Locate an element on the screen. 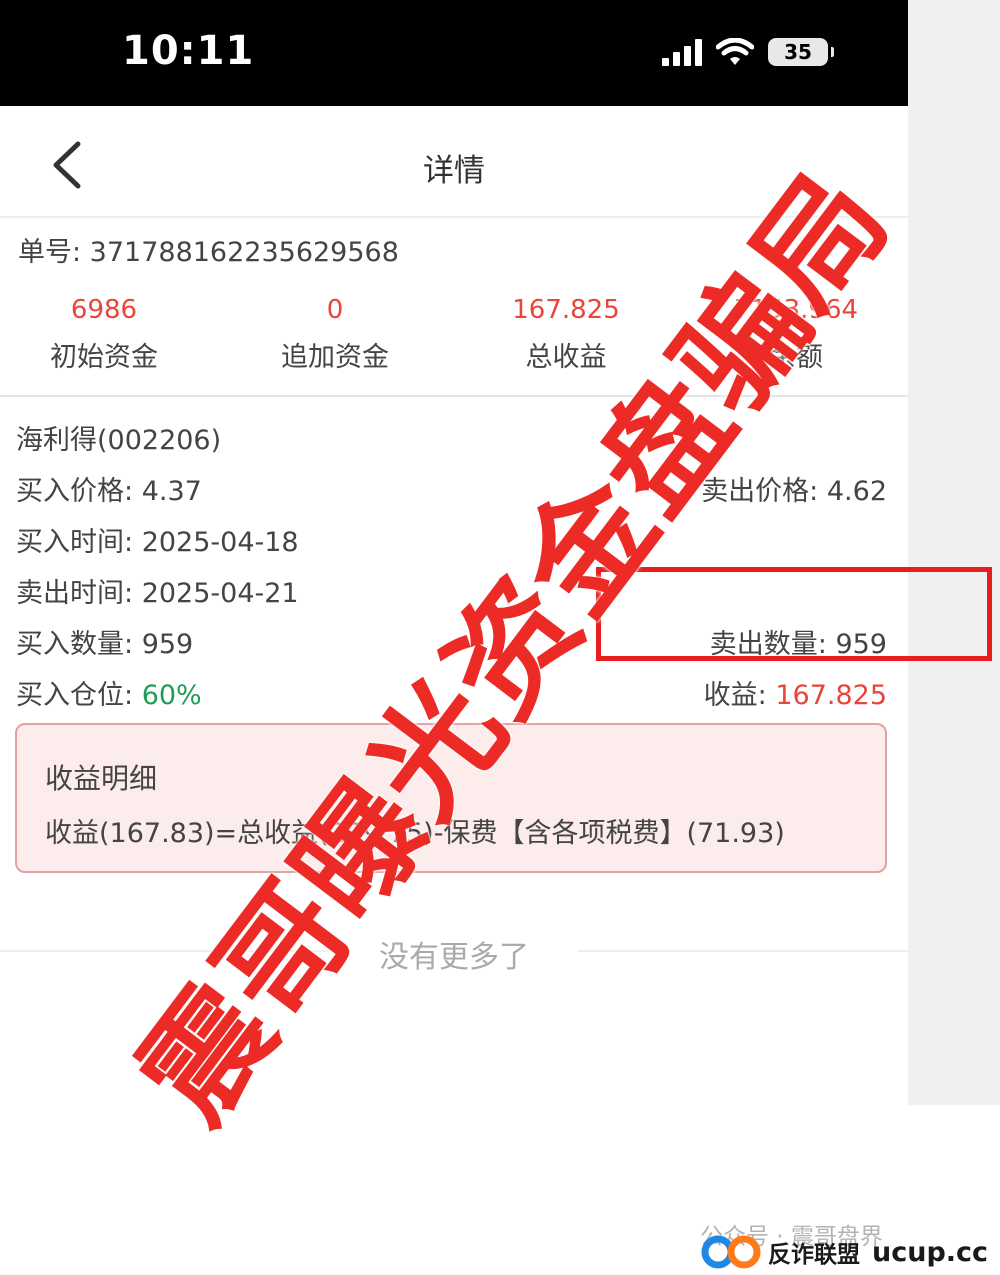 This screenshot has width=1000, height=1275. sell-price-label: 卖出价格: is located at coordinates (764, 491).